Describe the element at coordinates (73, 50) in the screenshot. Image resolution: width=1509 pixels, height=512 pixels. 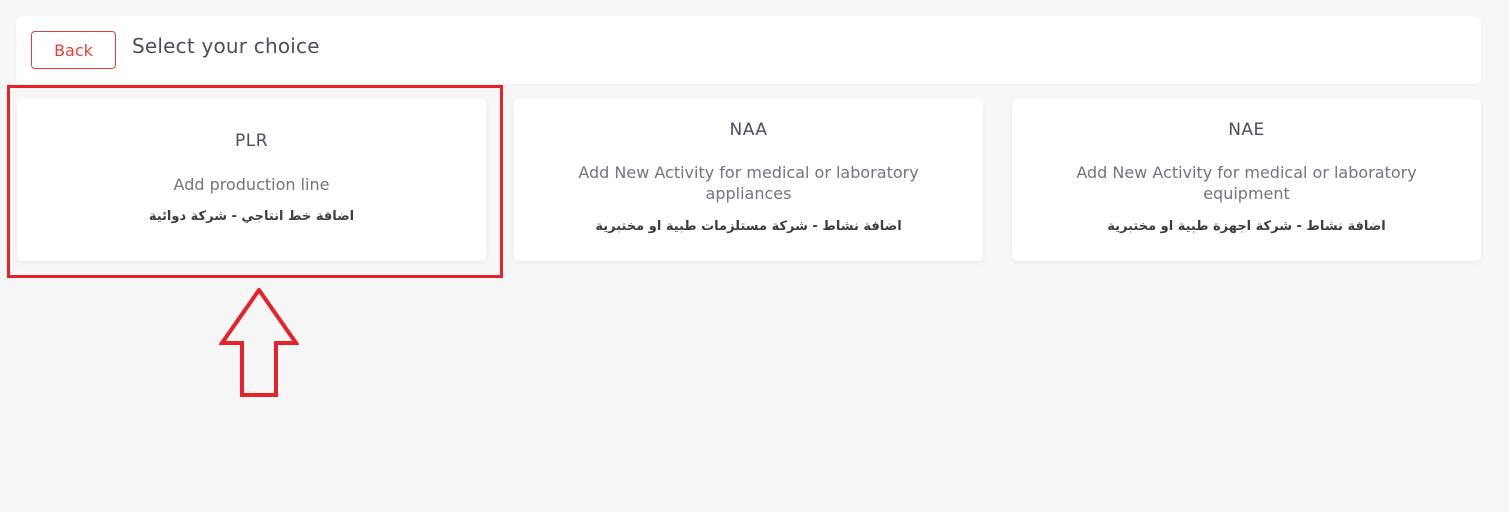
I see `back-button: Back` at that location.